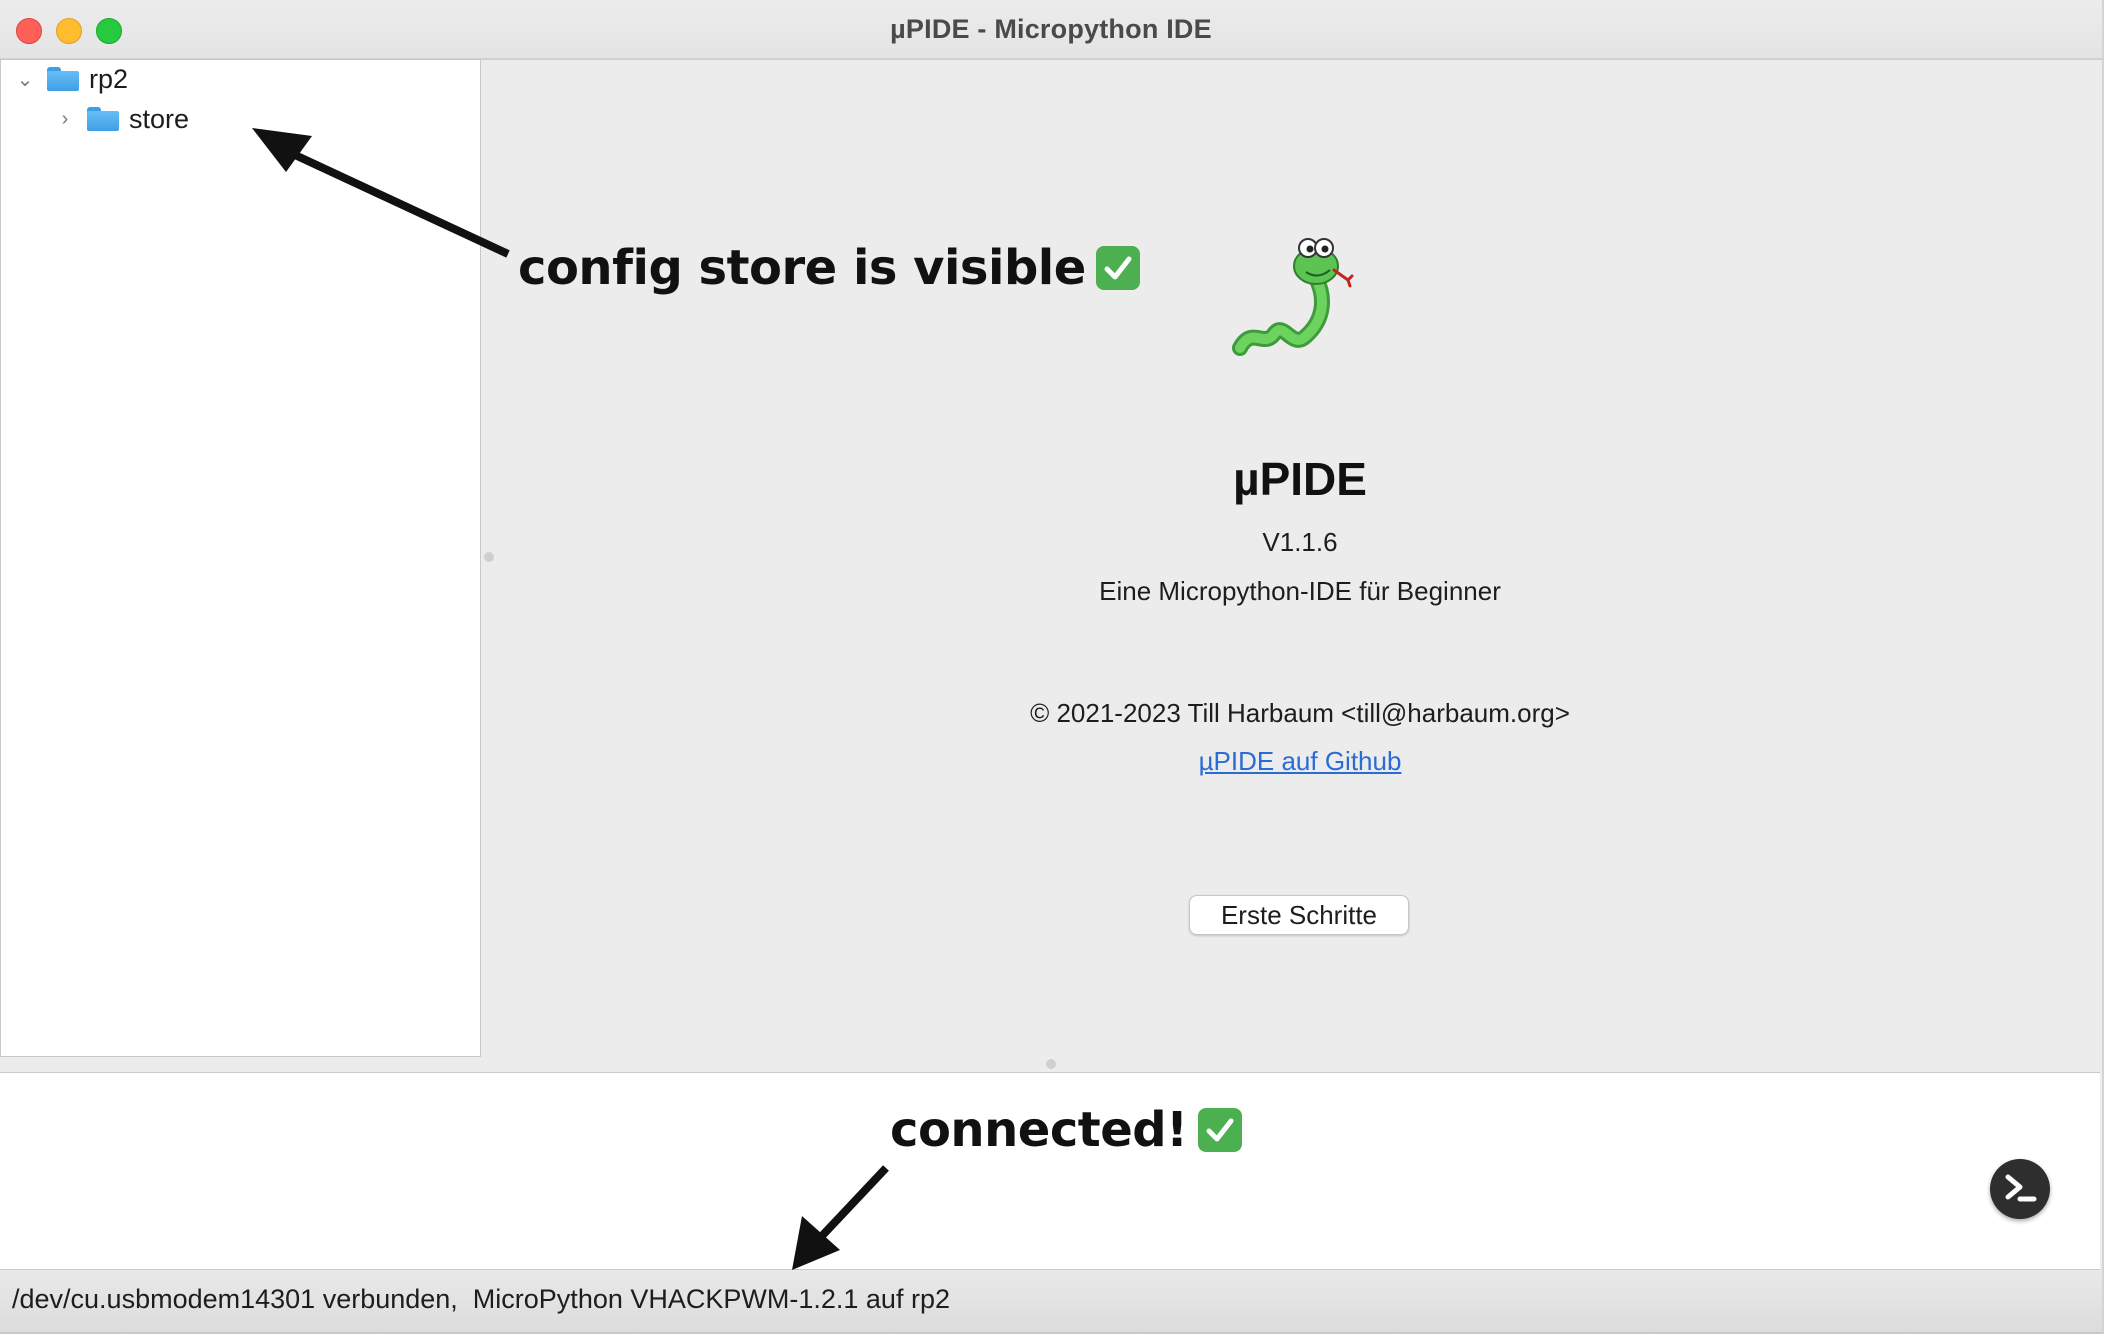 This screenshot has width=2108, height=1336. I want to click on arrow-to-store, so click(381, 193).